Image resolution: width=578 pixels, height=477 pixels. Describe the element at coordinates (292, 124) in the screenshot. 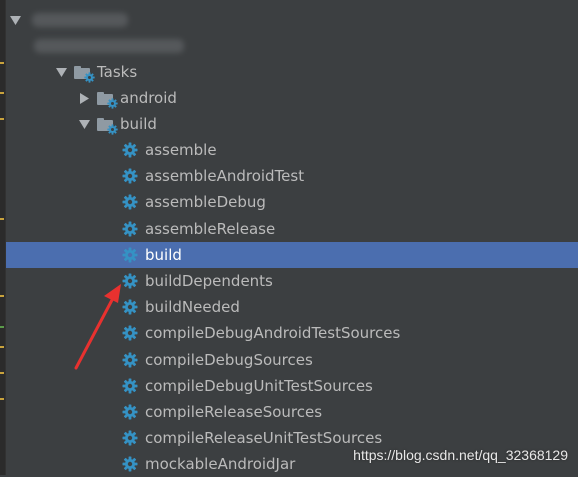

I see `tree-row-build-folder: build` at that location.